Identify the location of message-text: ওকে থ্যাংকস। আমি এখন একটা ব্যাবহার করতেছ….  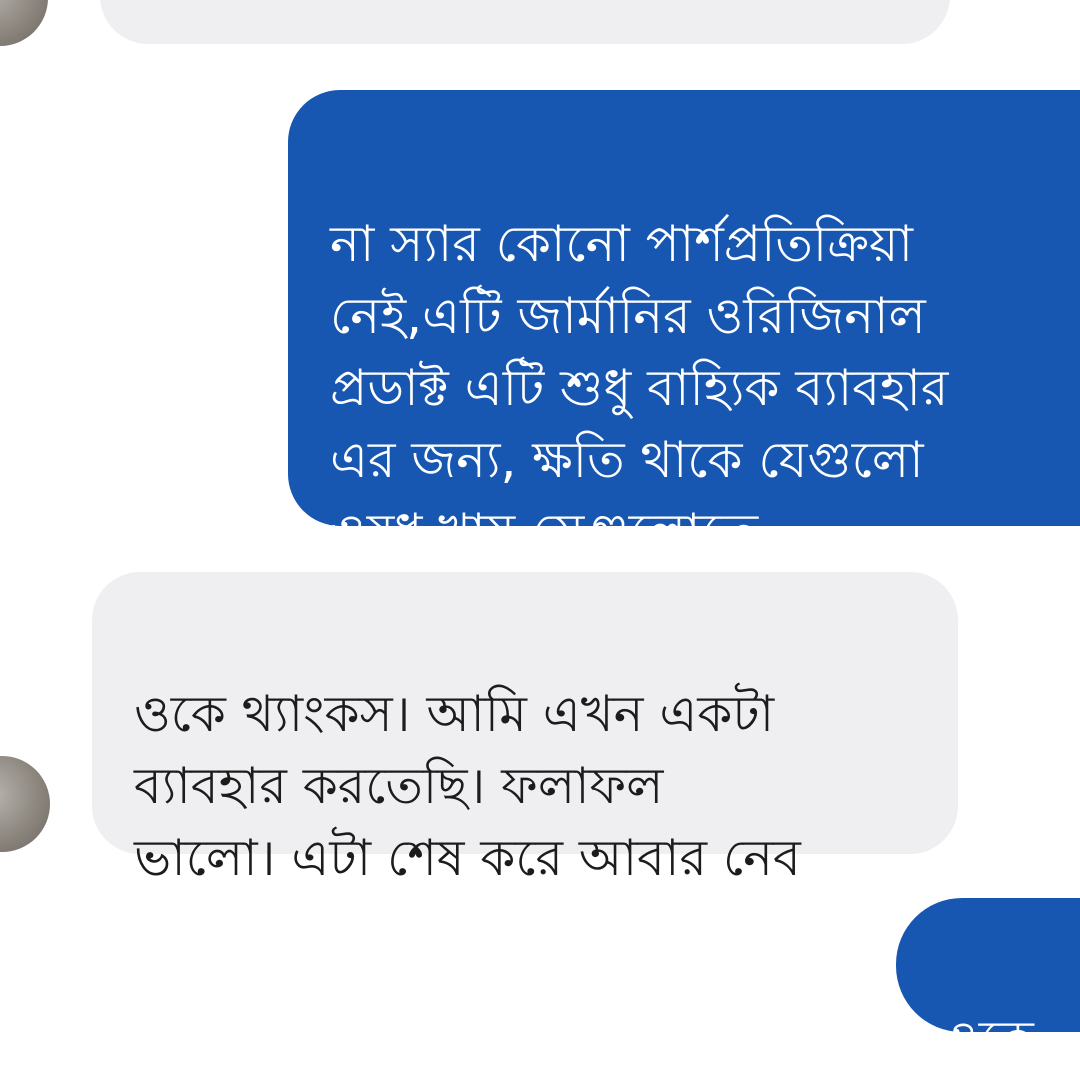
(467, 786).